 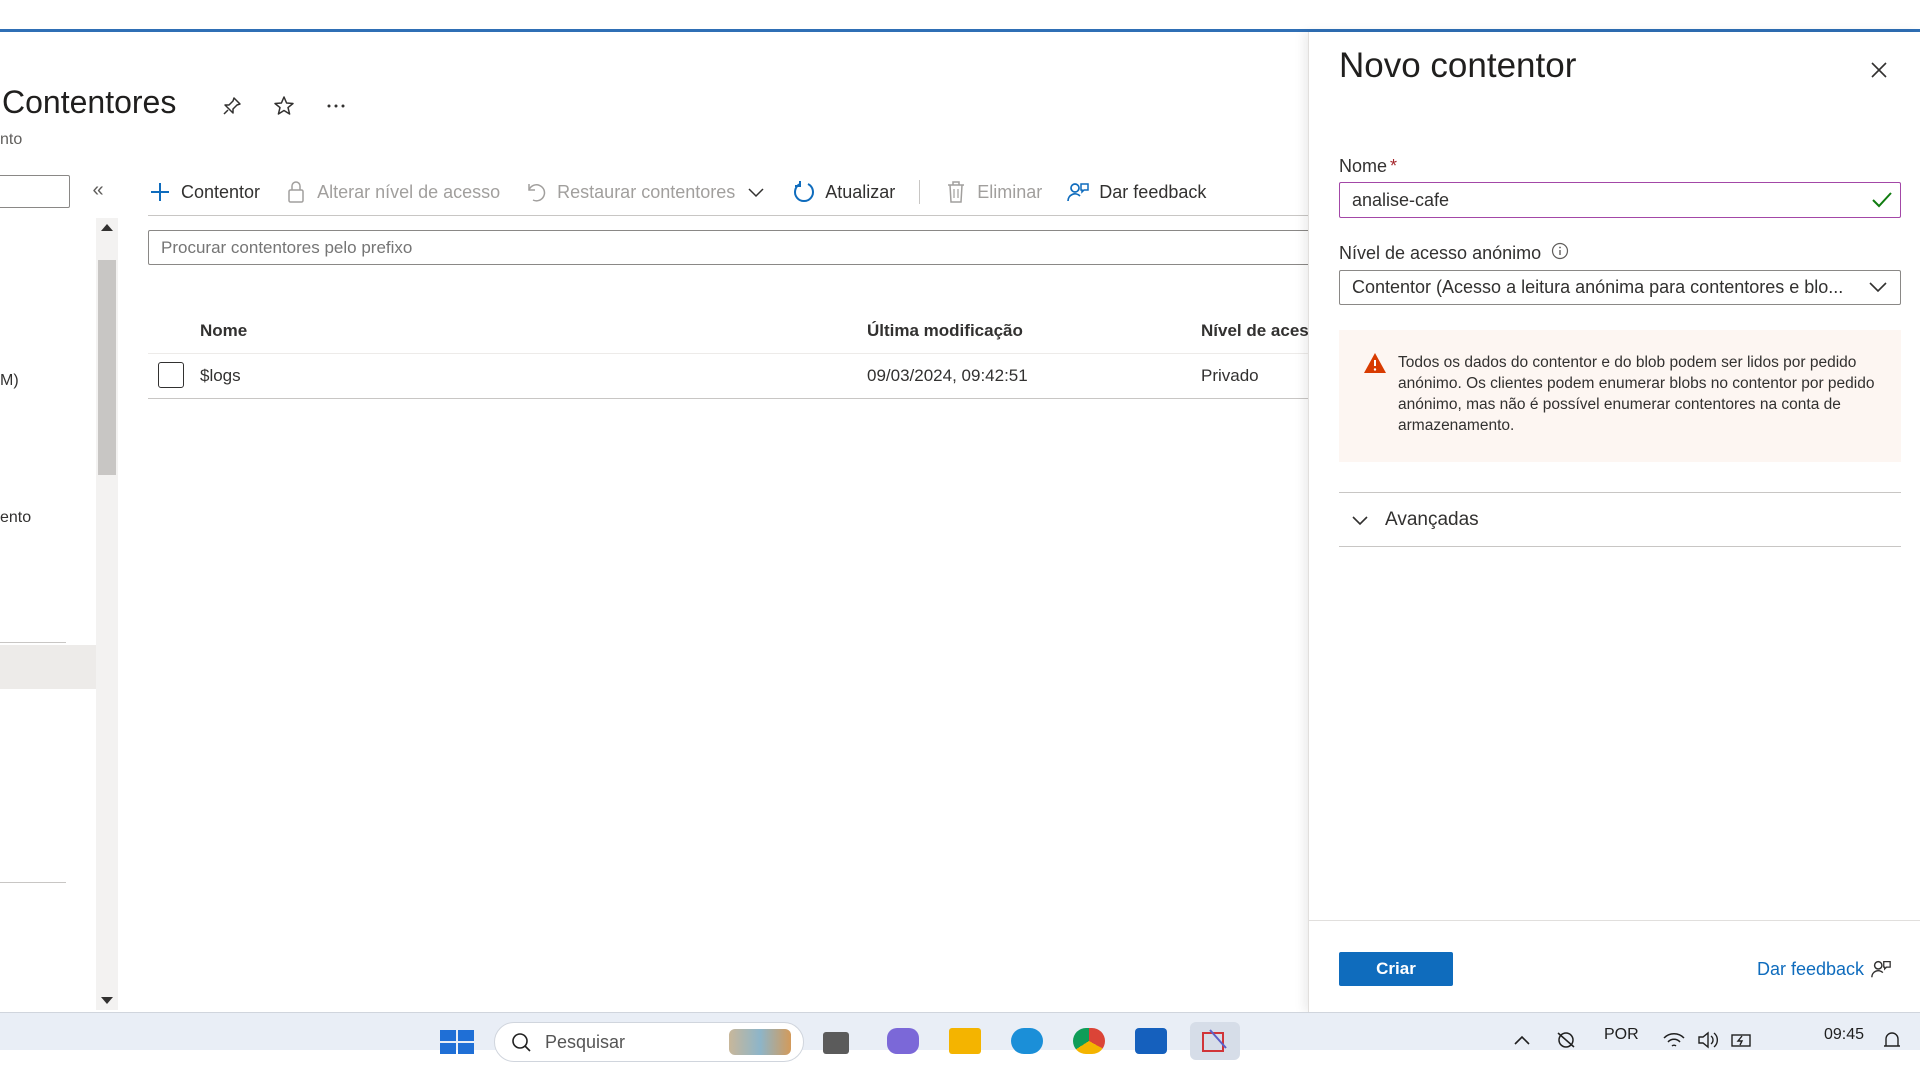 What do you see at coordinates (1396, 969) in the screenshot?
I see `create-button: Criar` at bounding box center [1396, 969].